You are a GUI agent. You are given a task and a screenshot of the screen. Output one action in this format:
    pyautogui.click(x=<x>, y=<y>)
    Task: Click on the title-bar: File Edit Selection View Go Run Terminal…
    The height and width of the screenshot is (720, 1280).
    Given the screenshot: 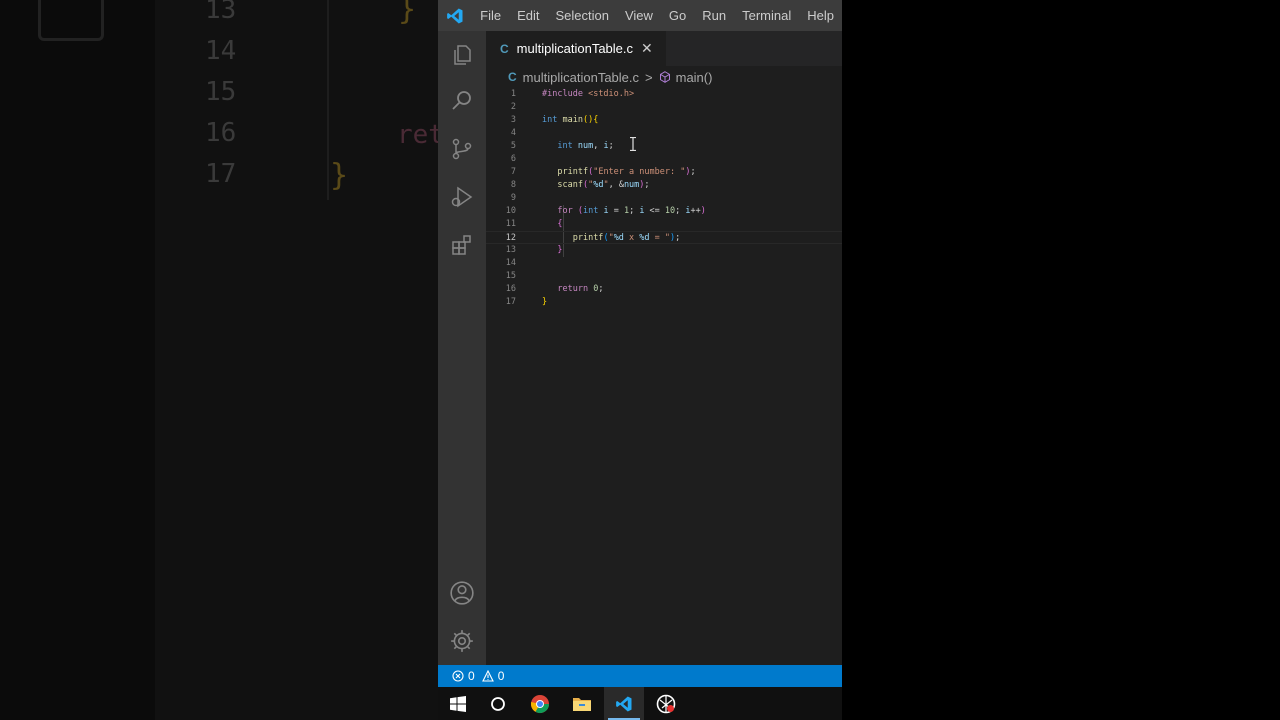 What is the action you would take?
    pyautogui.click(x=640, y=15)
    